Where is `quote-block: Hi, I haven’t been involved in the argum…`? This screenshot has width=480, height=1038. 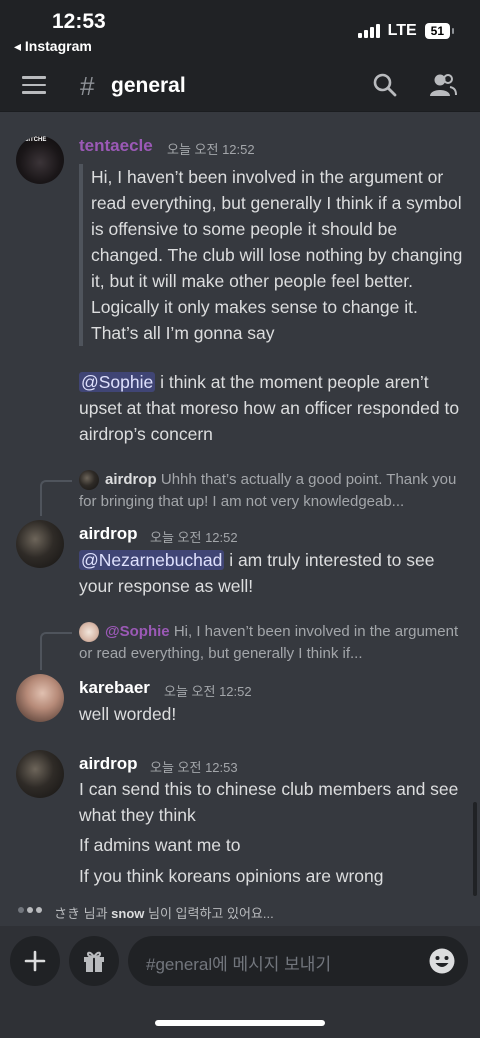
quote-block: Hi, I haven’t been involved in the argum… is located at coordinates (274, 255).